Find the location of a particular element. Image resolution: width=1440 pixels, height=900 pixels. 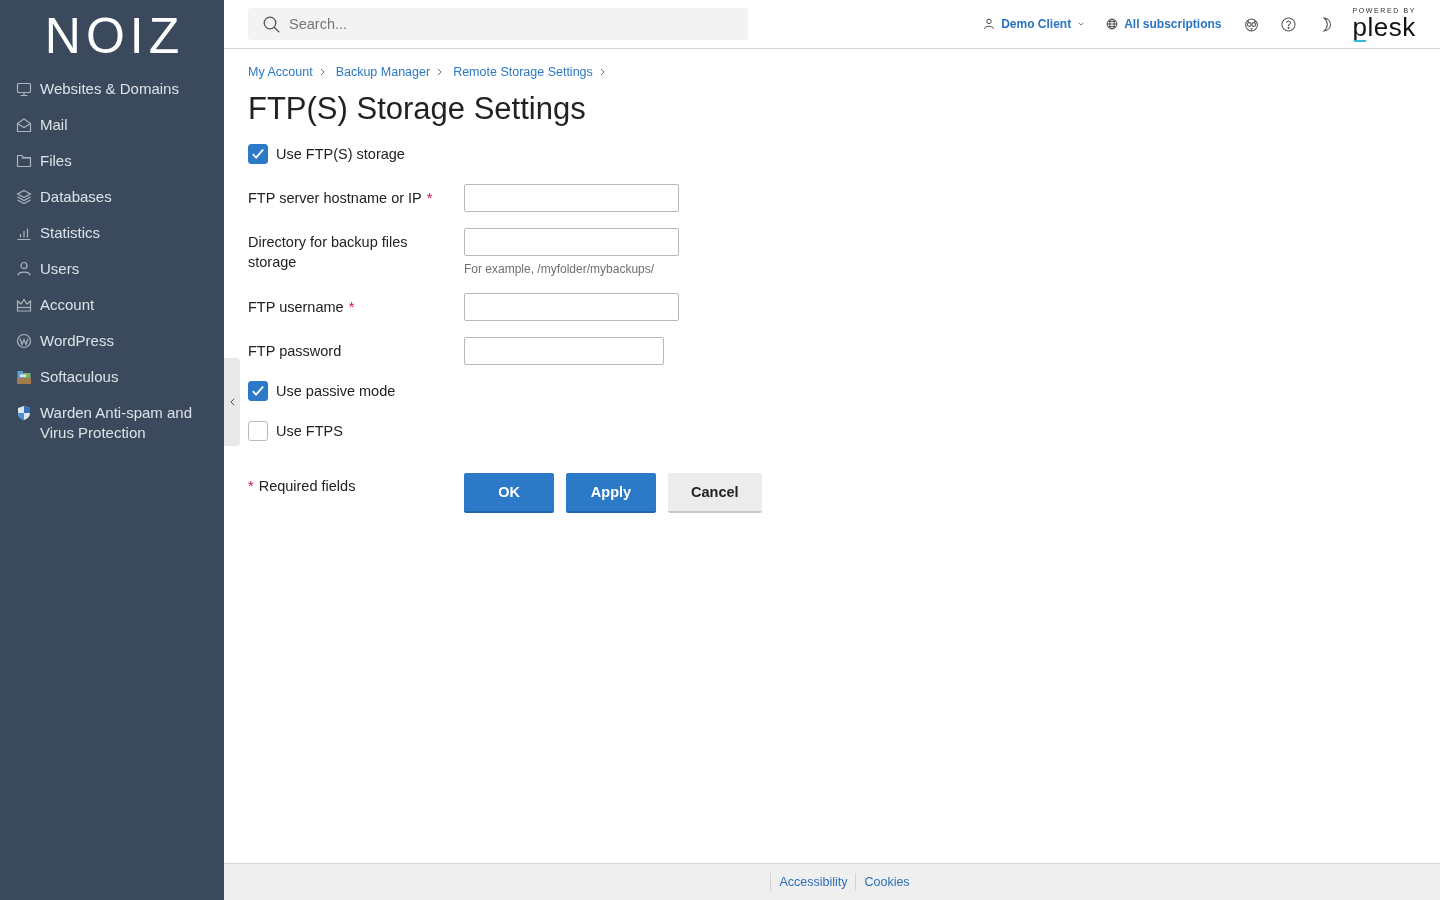

sidebar-item: WordPress is located at coordinates (112, 341).